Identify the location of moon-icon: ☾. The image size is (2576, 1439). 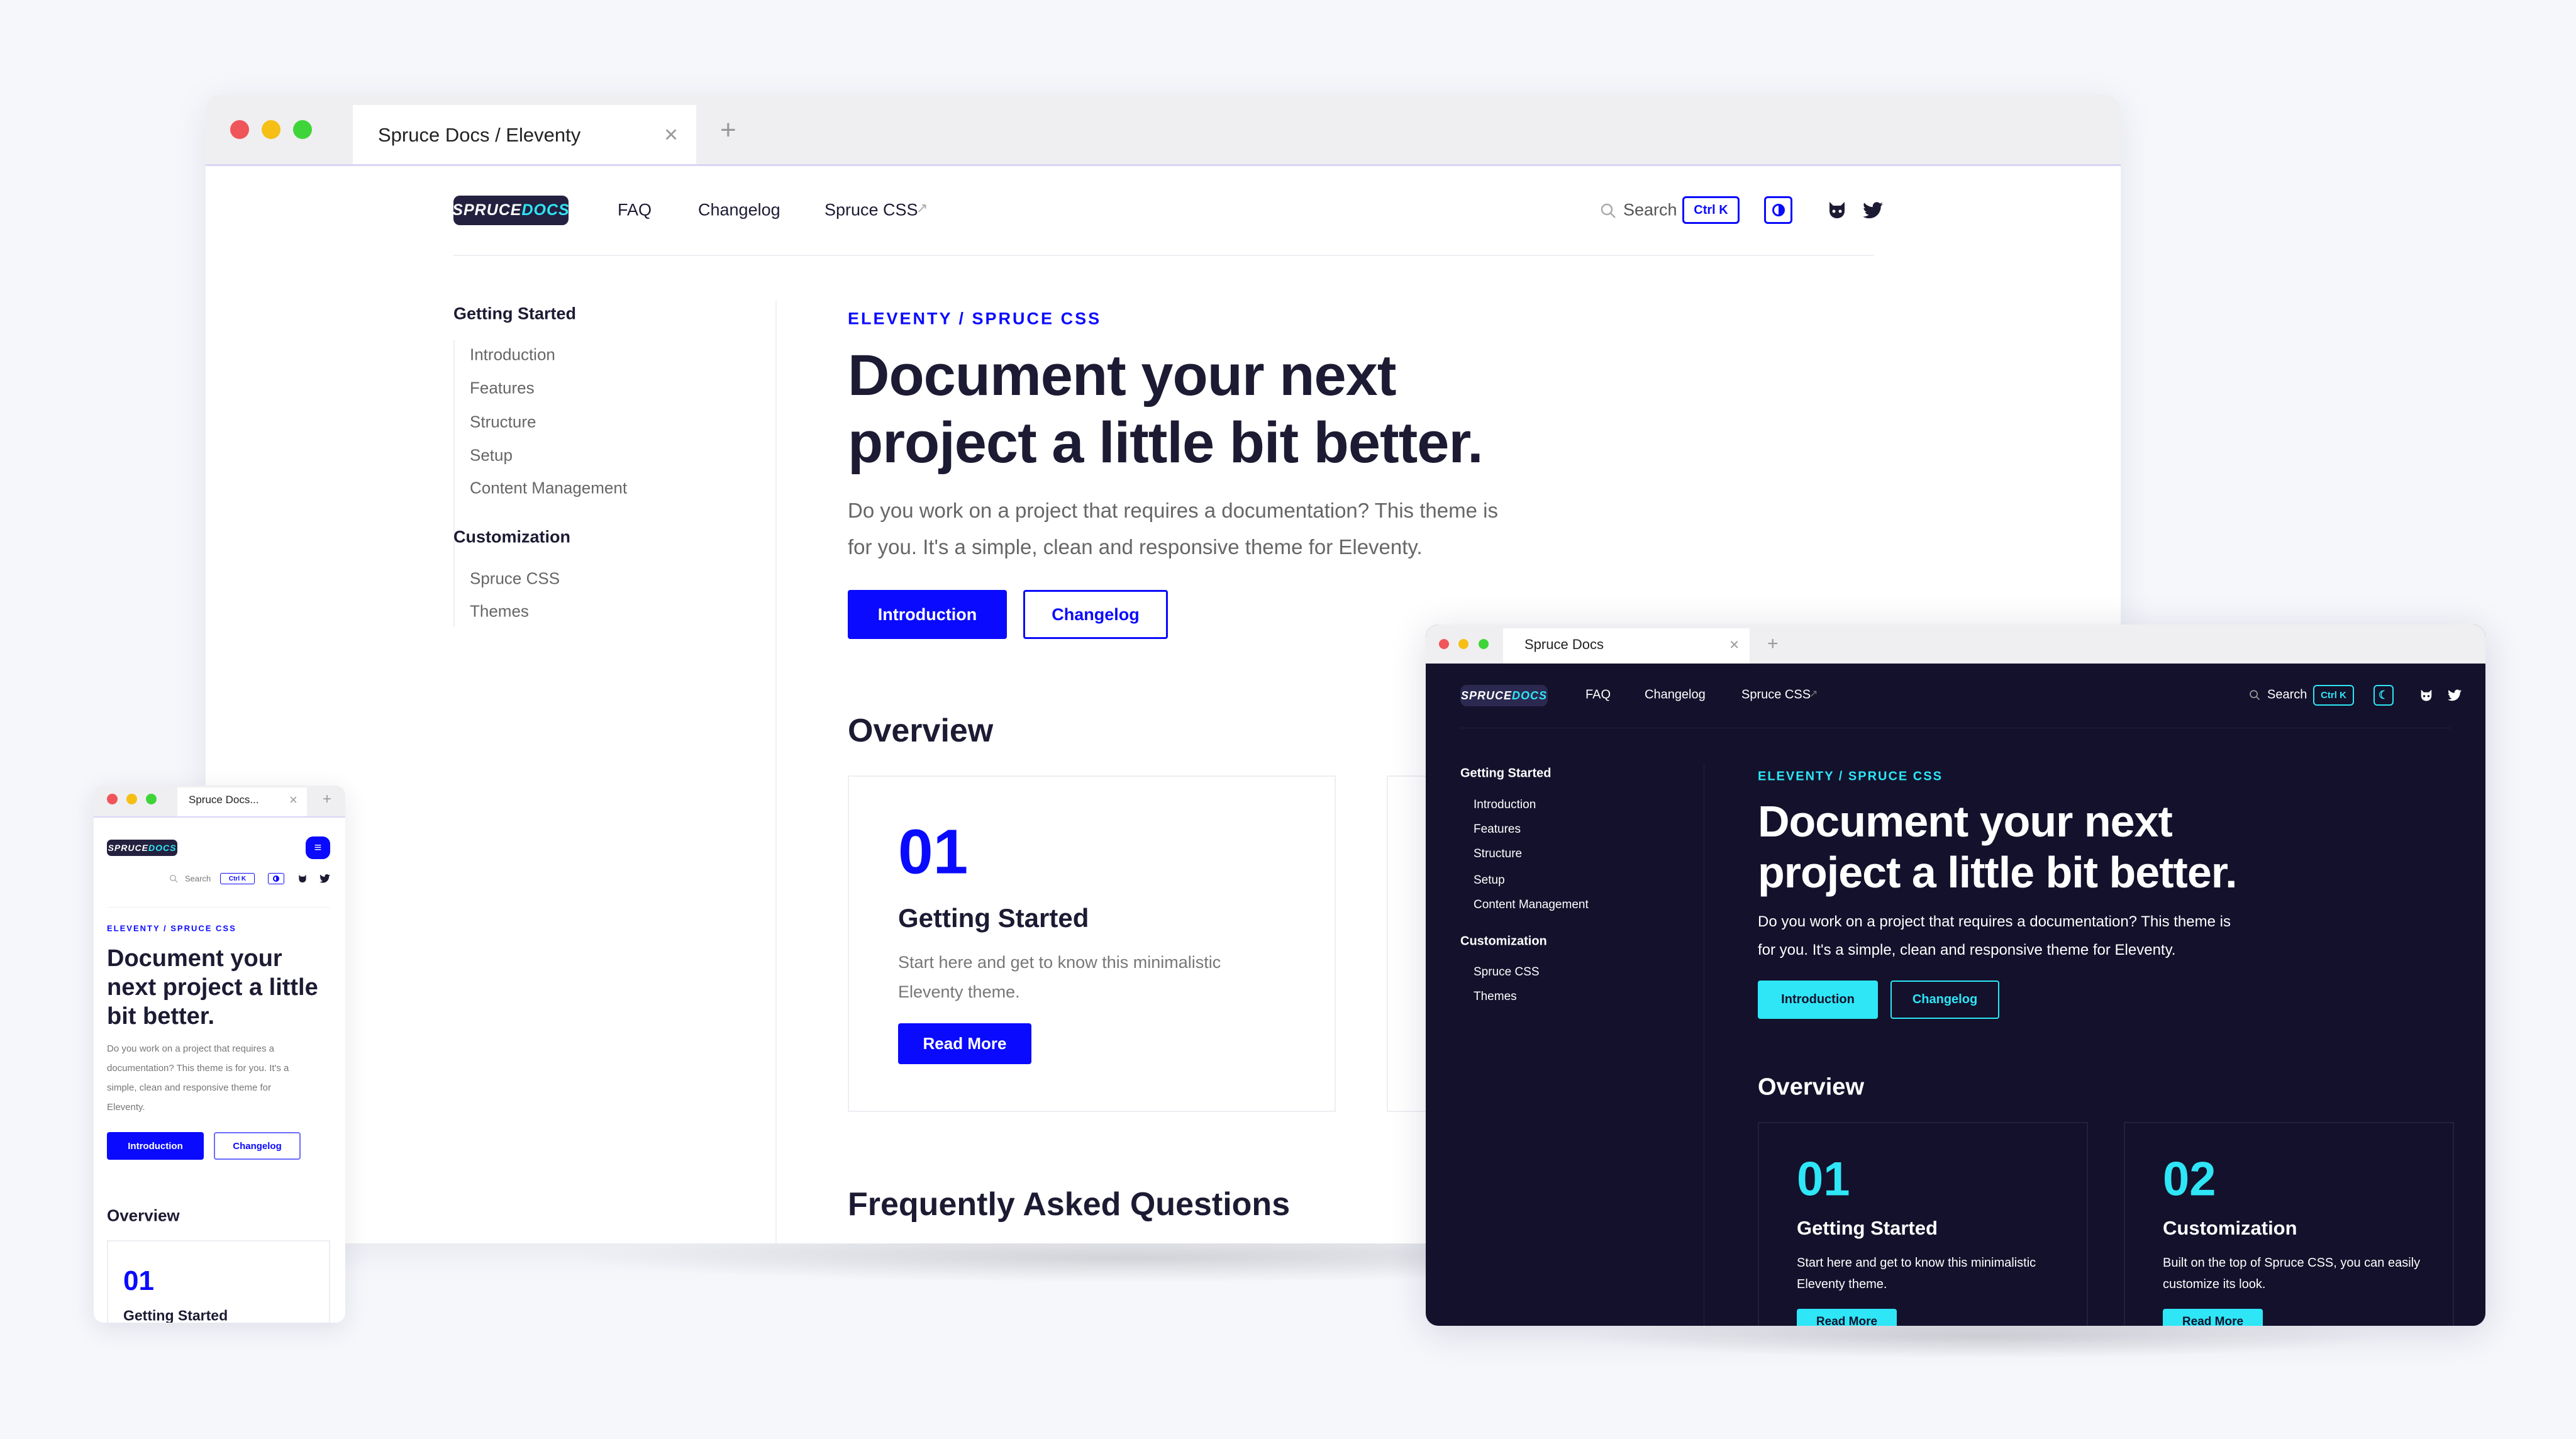
(2383, 695).